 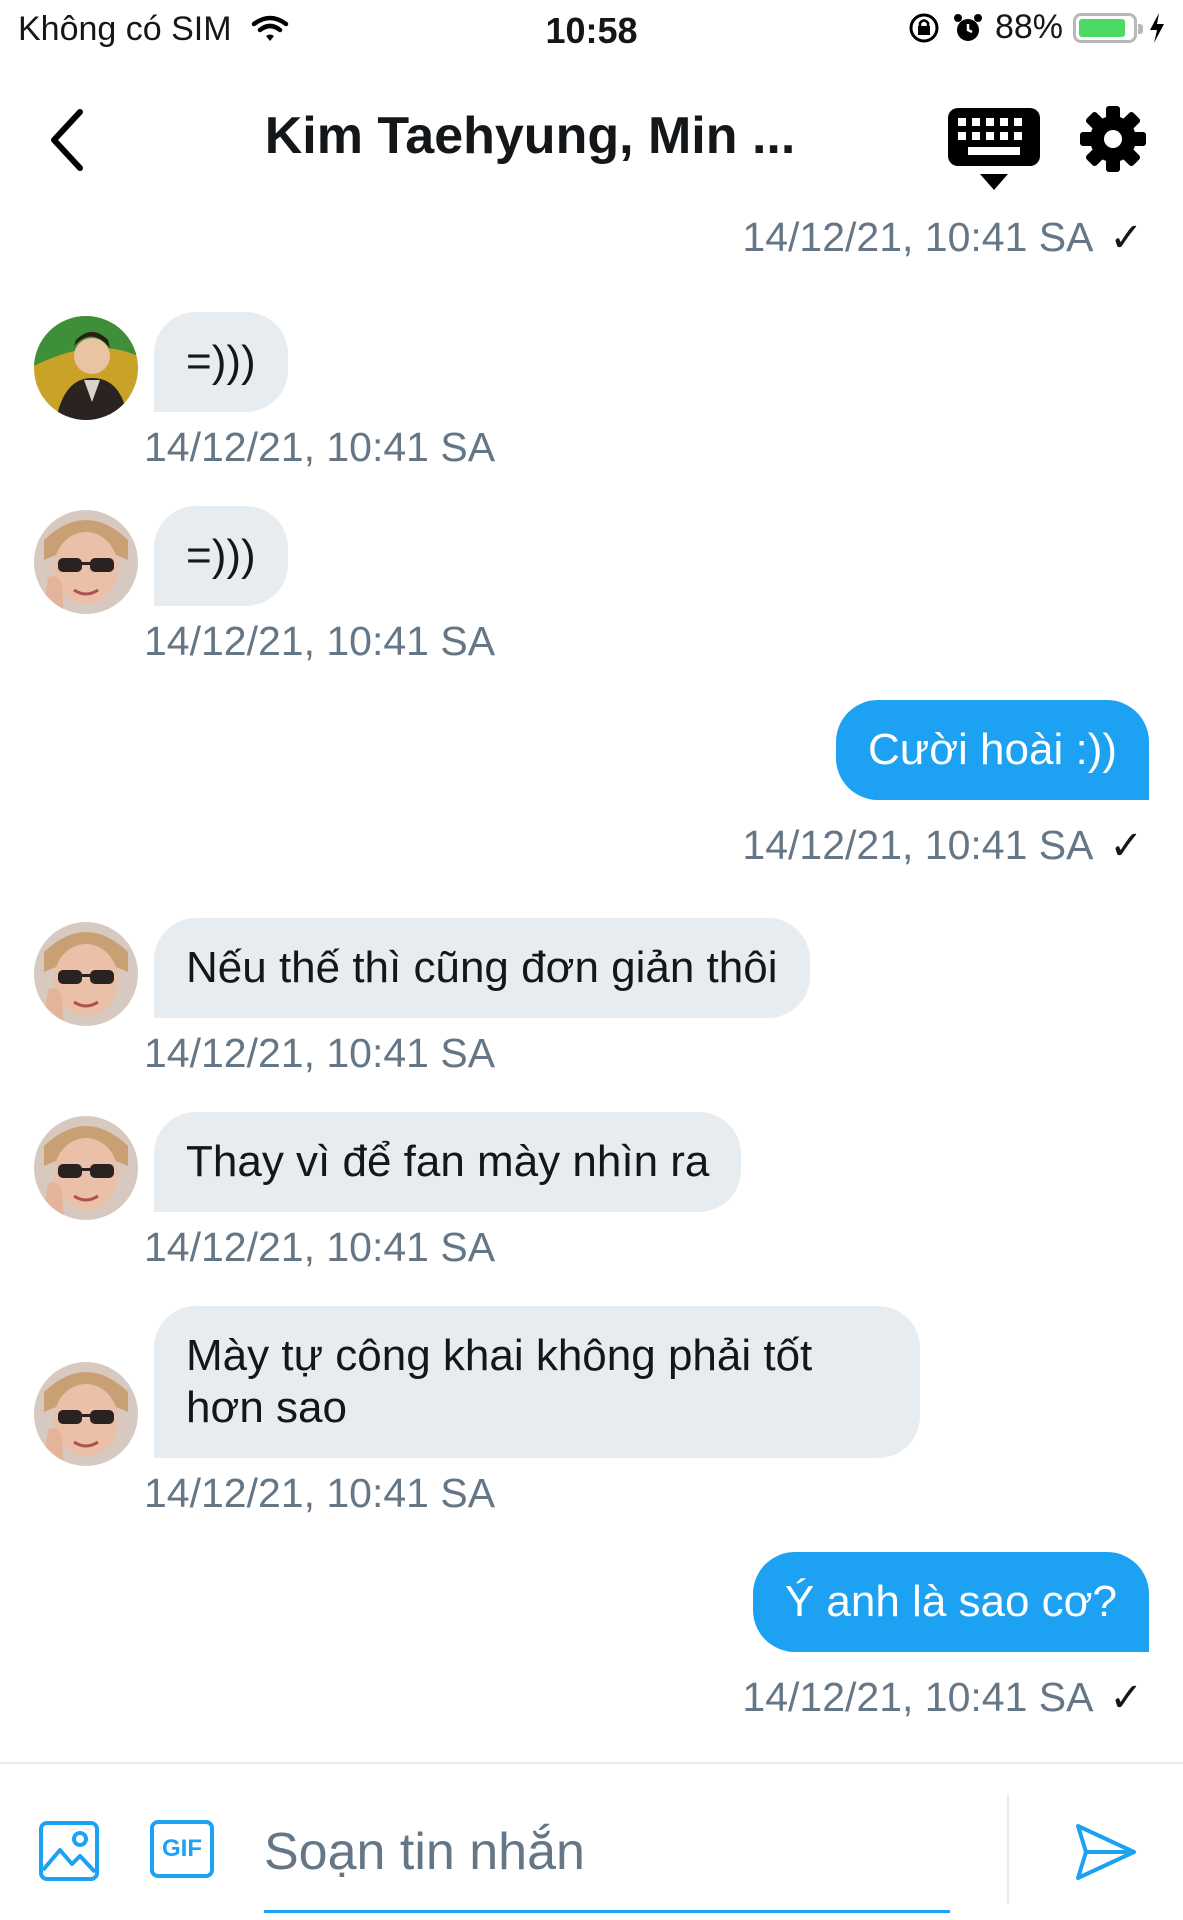 I want to click on send-icon, so click(x=1106, y=1852).